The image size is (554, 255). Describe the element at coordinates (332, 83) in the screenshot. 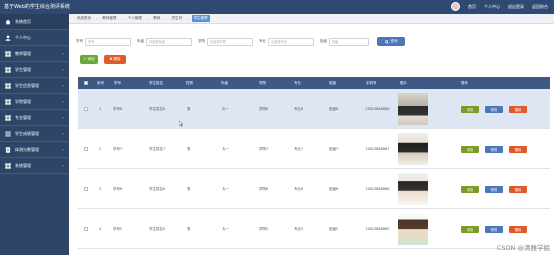

I see `column-header: 班级` at that location.